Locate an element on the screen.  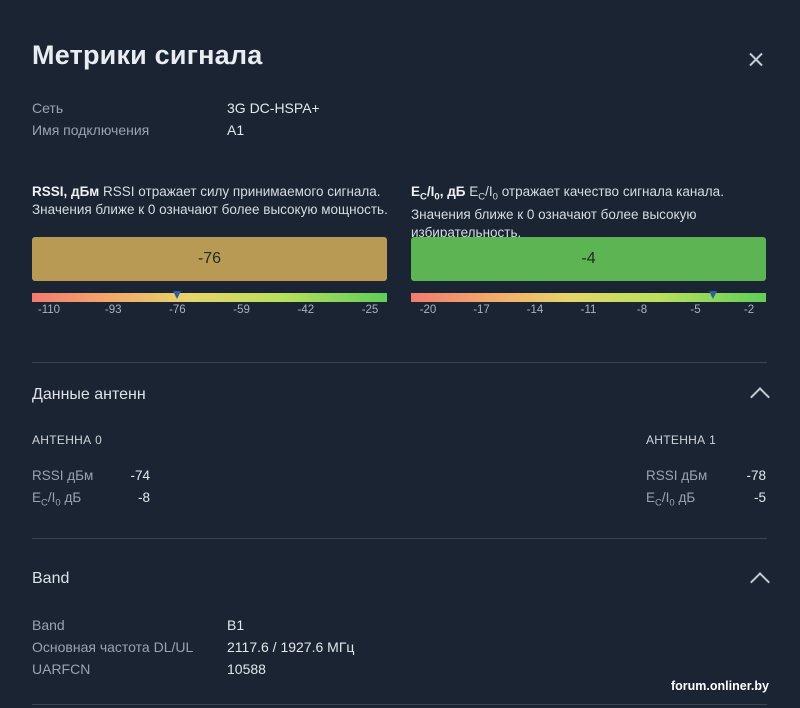
tick-label: -11 is located at coordinates (588, 310).